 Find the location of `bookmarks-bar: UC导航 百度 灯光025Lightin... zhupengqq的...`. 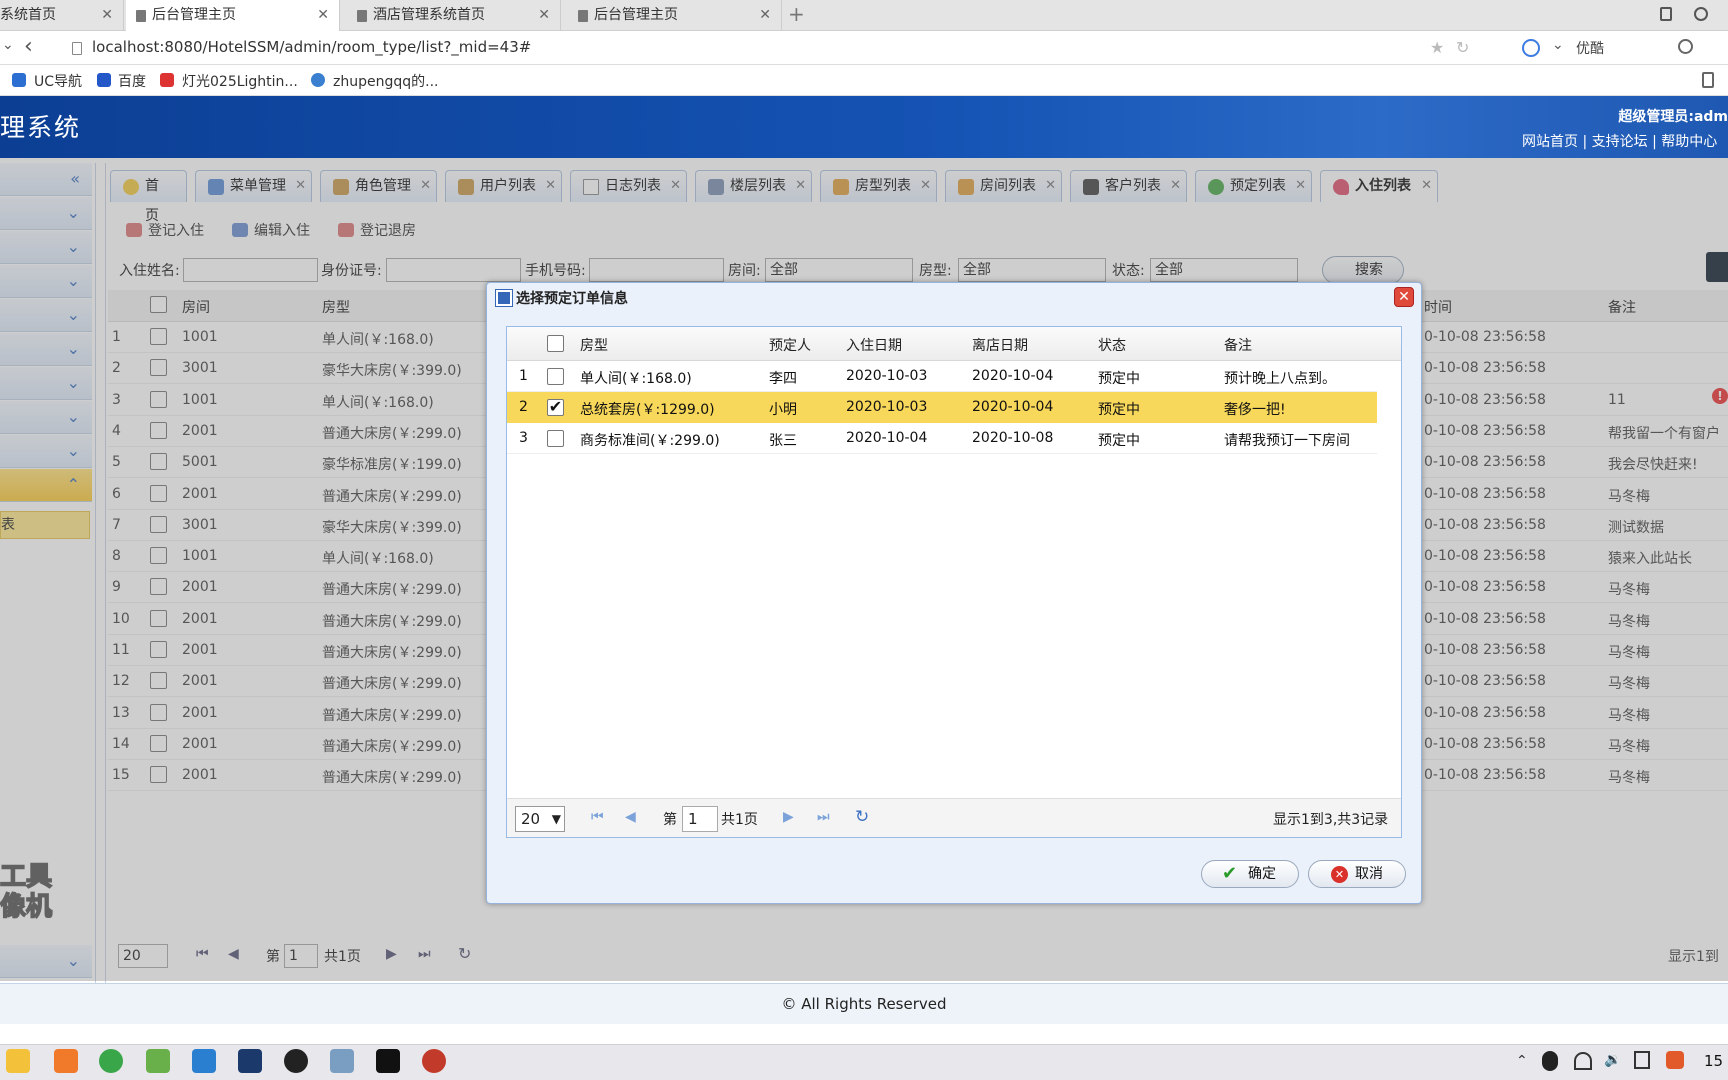

bookmarks-bar: UC导航 百度 灯光025Lightin... zhupengqq的... is located at coordinates (864, 80).